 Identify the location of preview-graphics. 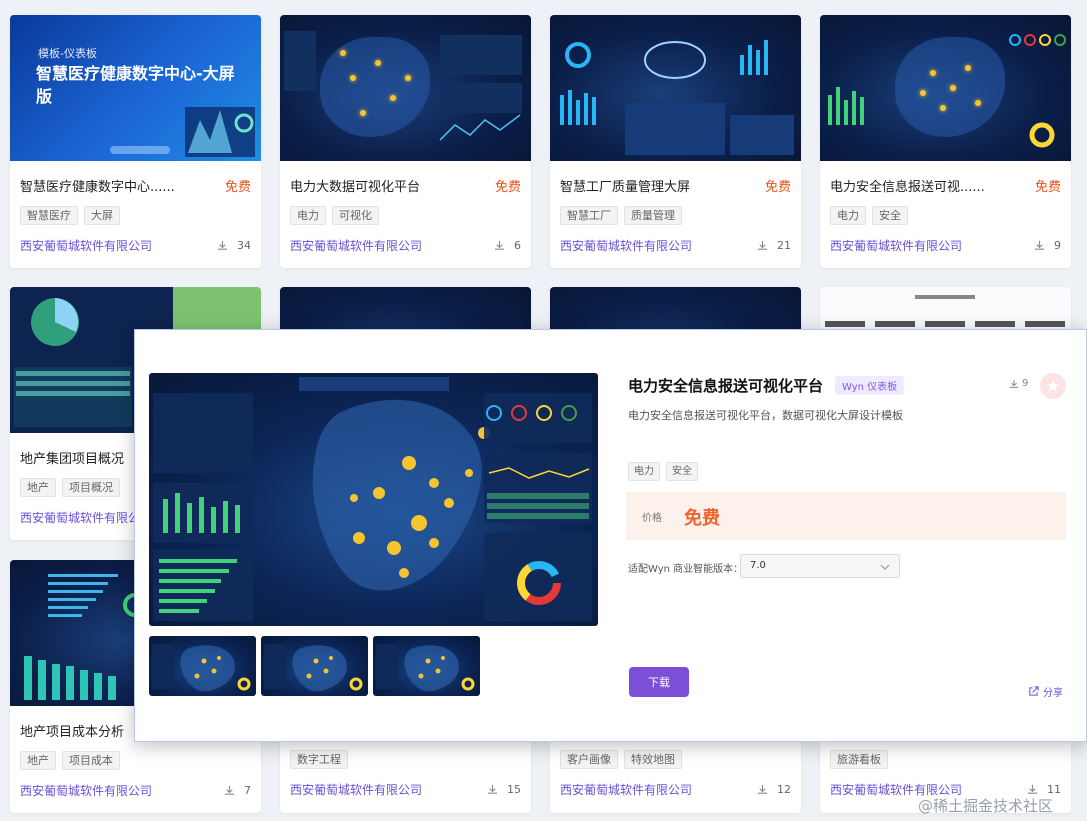
(372, 499).